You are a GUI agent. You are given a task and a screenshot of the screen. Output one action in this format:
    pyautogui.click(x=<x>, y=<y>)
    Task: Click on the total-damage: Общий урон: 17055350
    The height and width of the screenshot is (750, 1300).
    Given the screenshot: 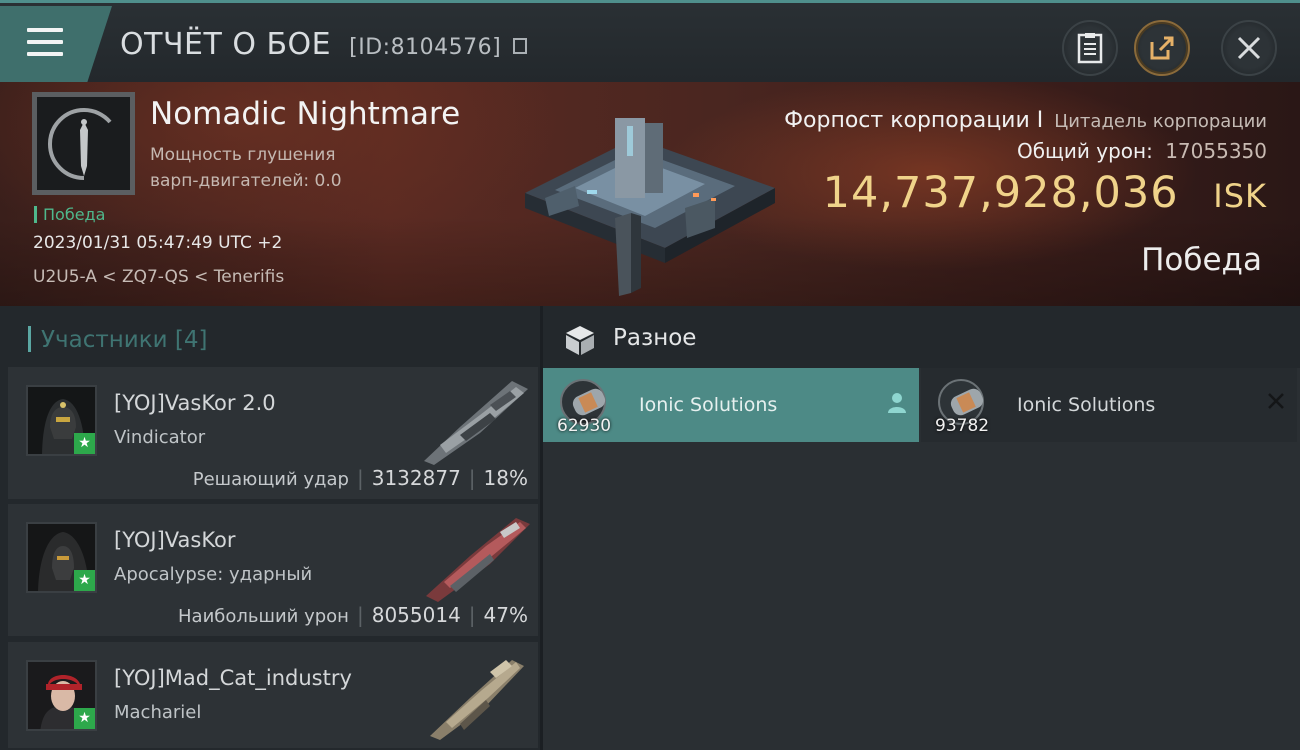 What is the action you would take?
    pyautogui.click(x=1142, y=151)
    